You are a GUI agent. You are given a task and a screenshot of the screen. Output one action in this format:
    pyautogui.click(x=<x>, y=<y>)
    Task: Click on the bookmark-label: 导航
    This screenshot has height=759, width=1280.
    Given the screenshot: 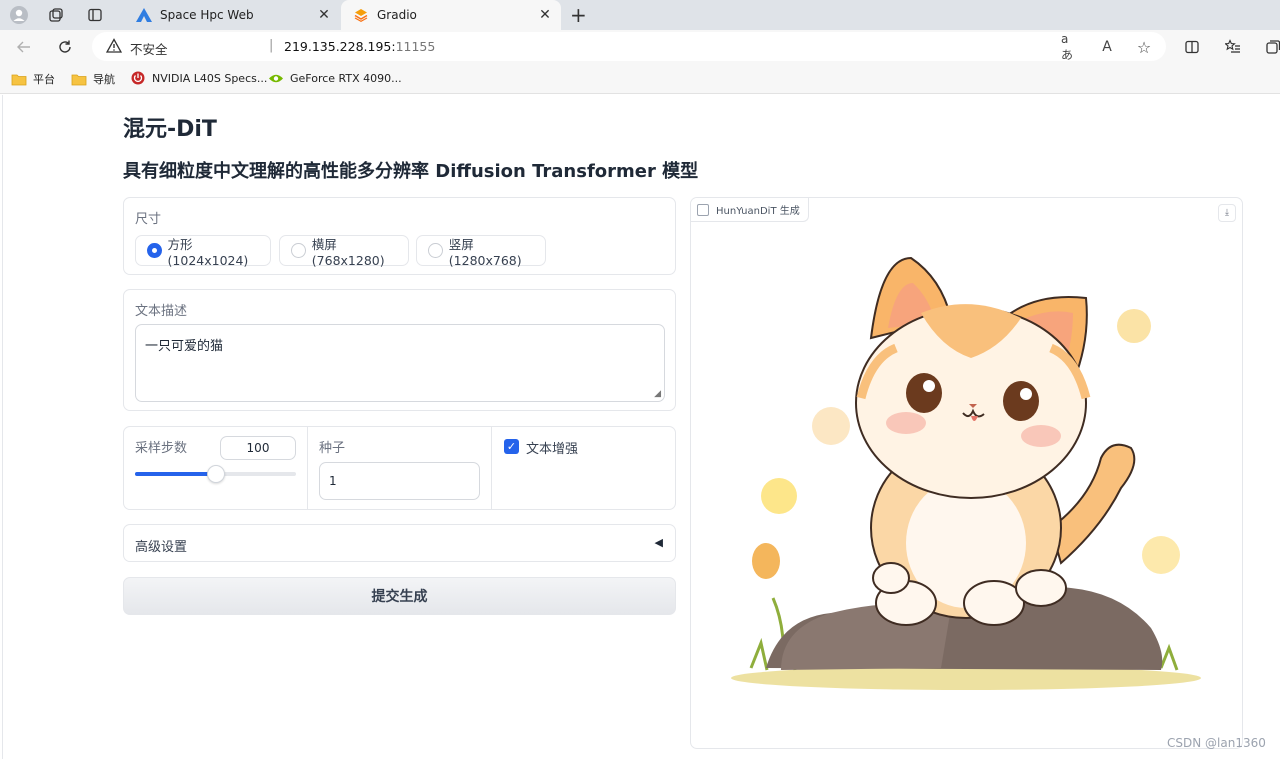 What is the action you would take?
    pyautogui.click(x=104, y=79)
    